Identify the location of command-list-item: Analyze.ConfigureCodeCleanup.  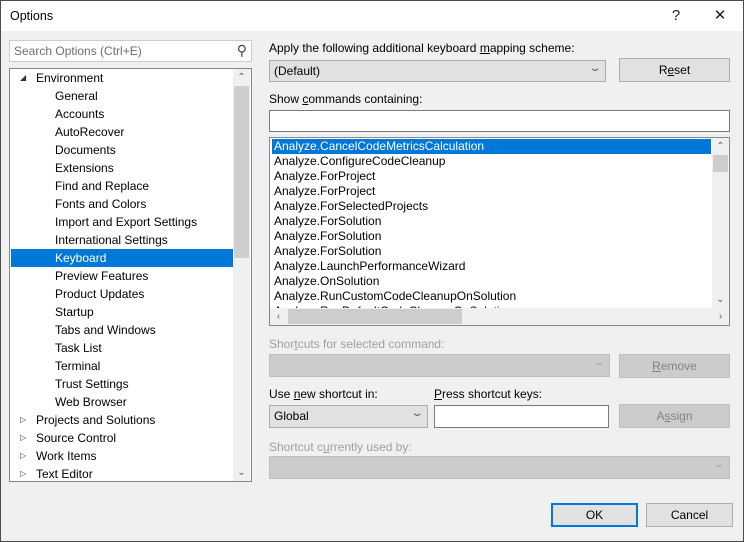
(491, 161).